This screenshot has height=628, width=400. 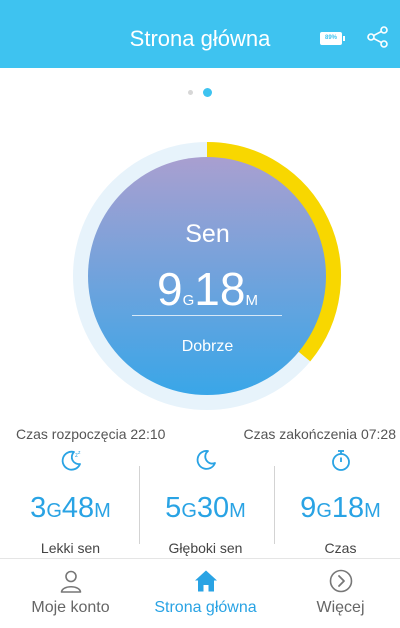 I want to click on home-icon, so click(x=205, y=581).